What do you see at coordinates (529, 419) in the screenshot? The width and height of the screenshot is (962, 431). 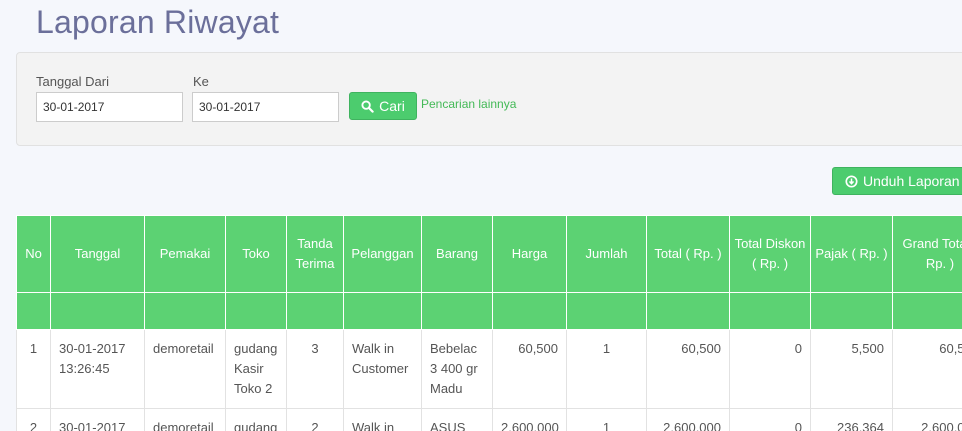 I see `cell-price: 2,600,000` at bounding box center [529, 419].